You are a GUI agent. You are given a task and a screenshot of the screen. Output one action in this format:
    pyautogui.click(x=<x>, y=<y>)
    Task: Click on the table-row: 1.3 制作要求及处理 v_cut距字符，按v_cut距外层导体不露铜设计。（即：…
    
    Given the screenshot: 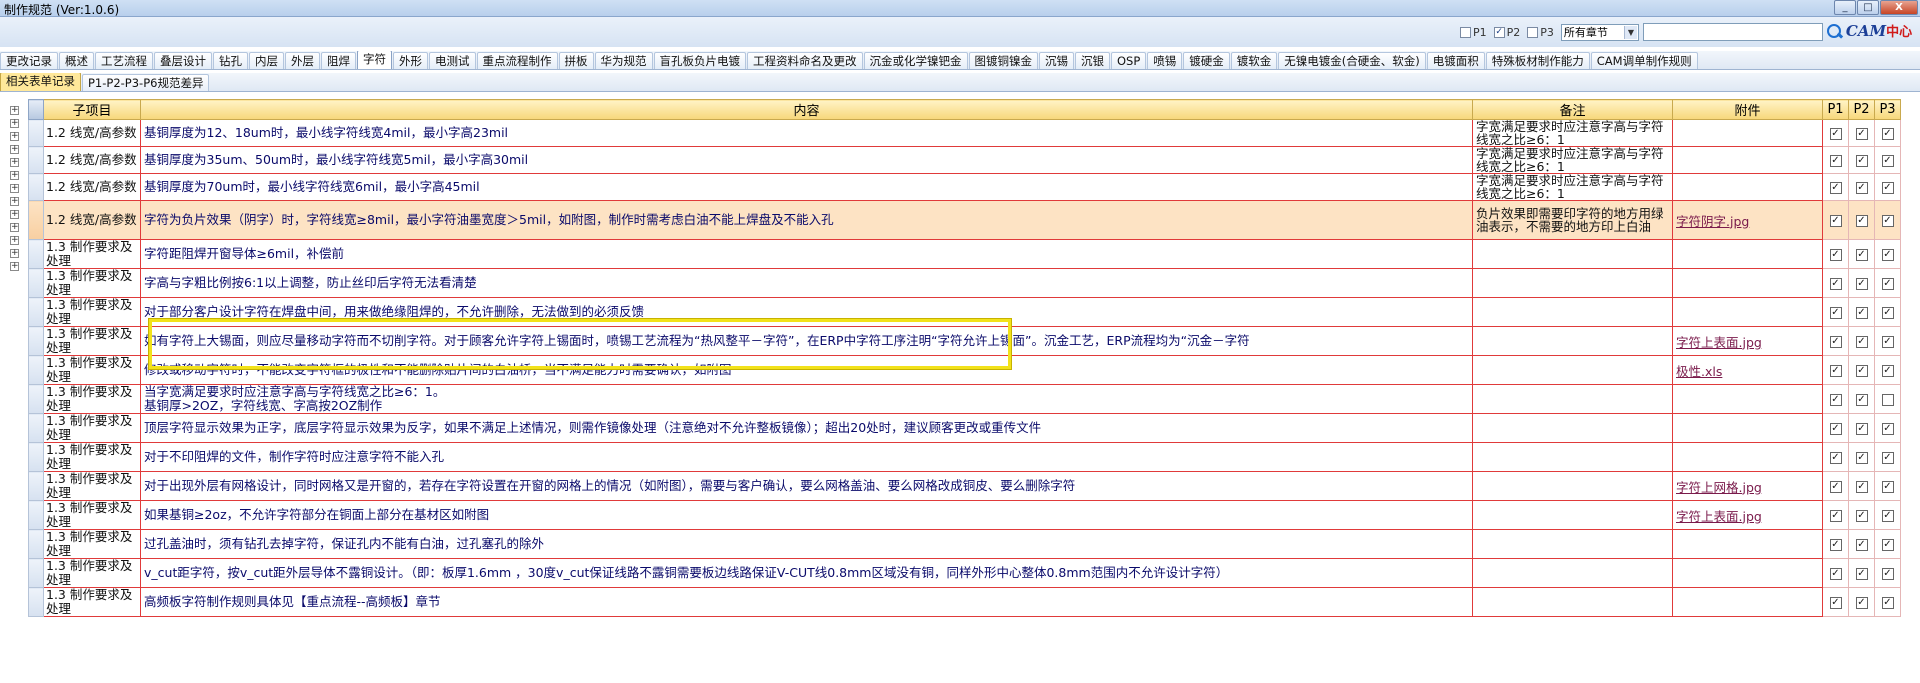 What is the action you would take?
    pyautogui.click(x=964, y=573)
    